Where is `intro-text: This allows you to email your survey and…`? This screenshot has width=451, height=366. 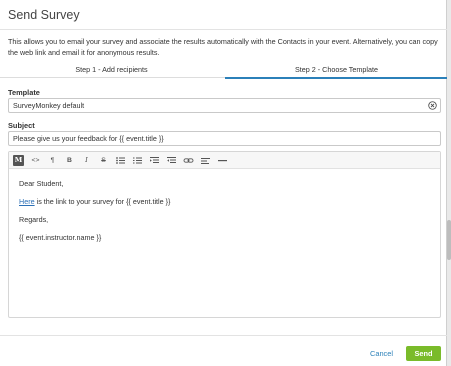 intro-text: This allows you to email your survey and… is located at coordinates (223, 47).